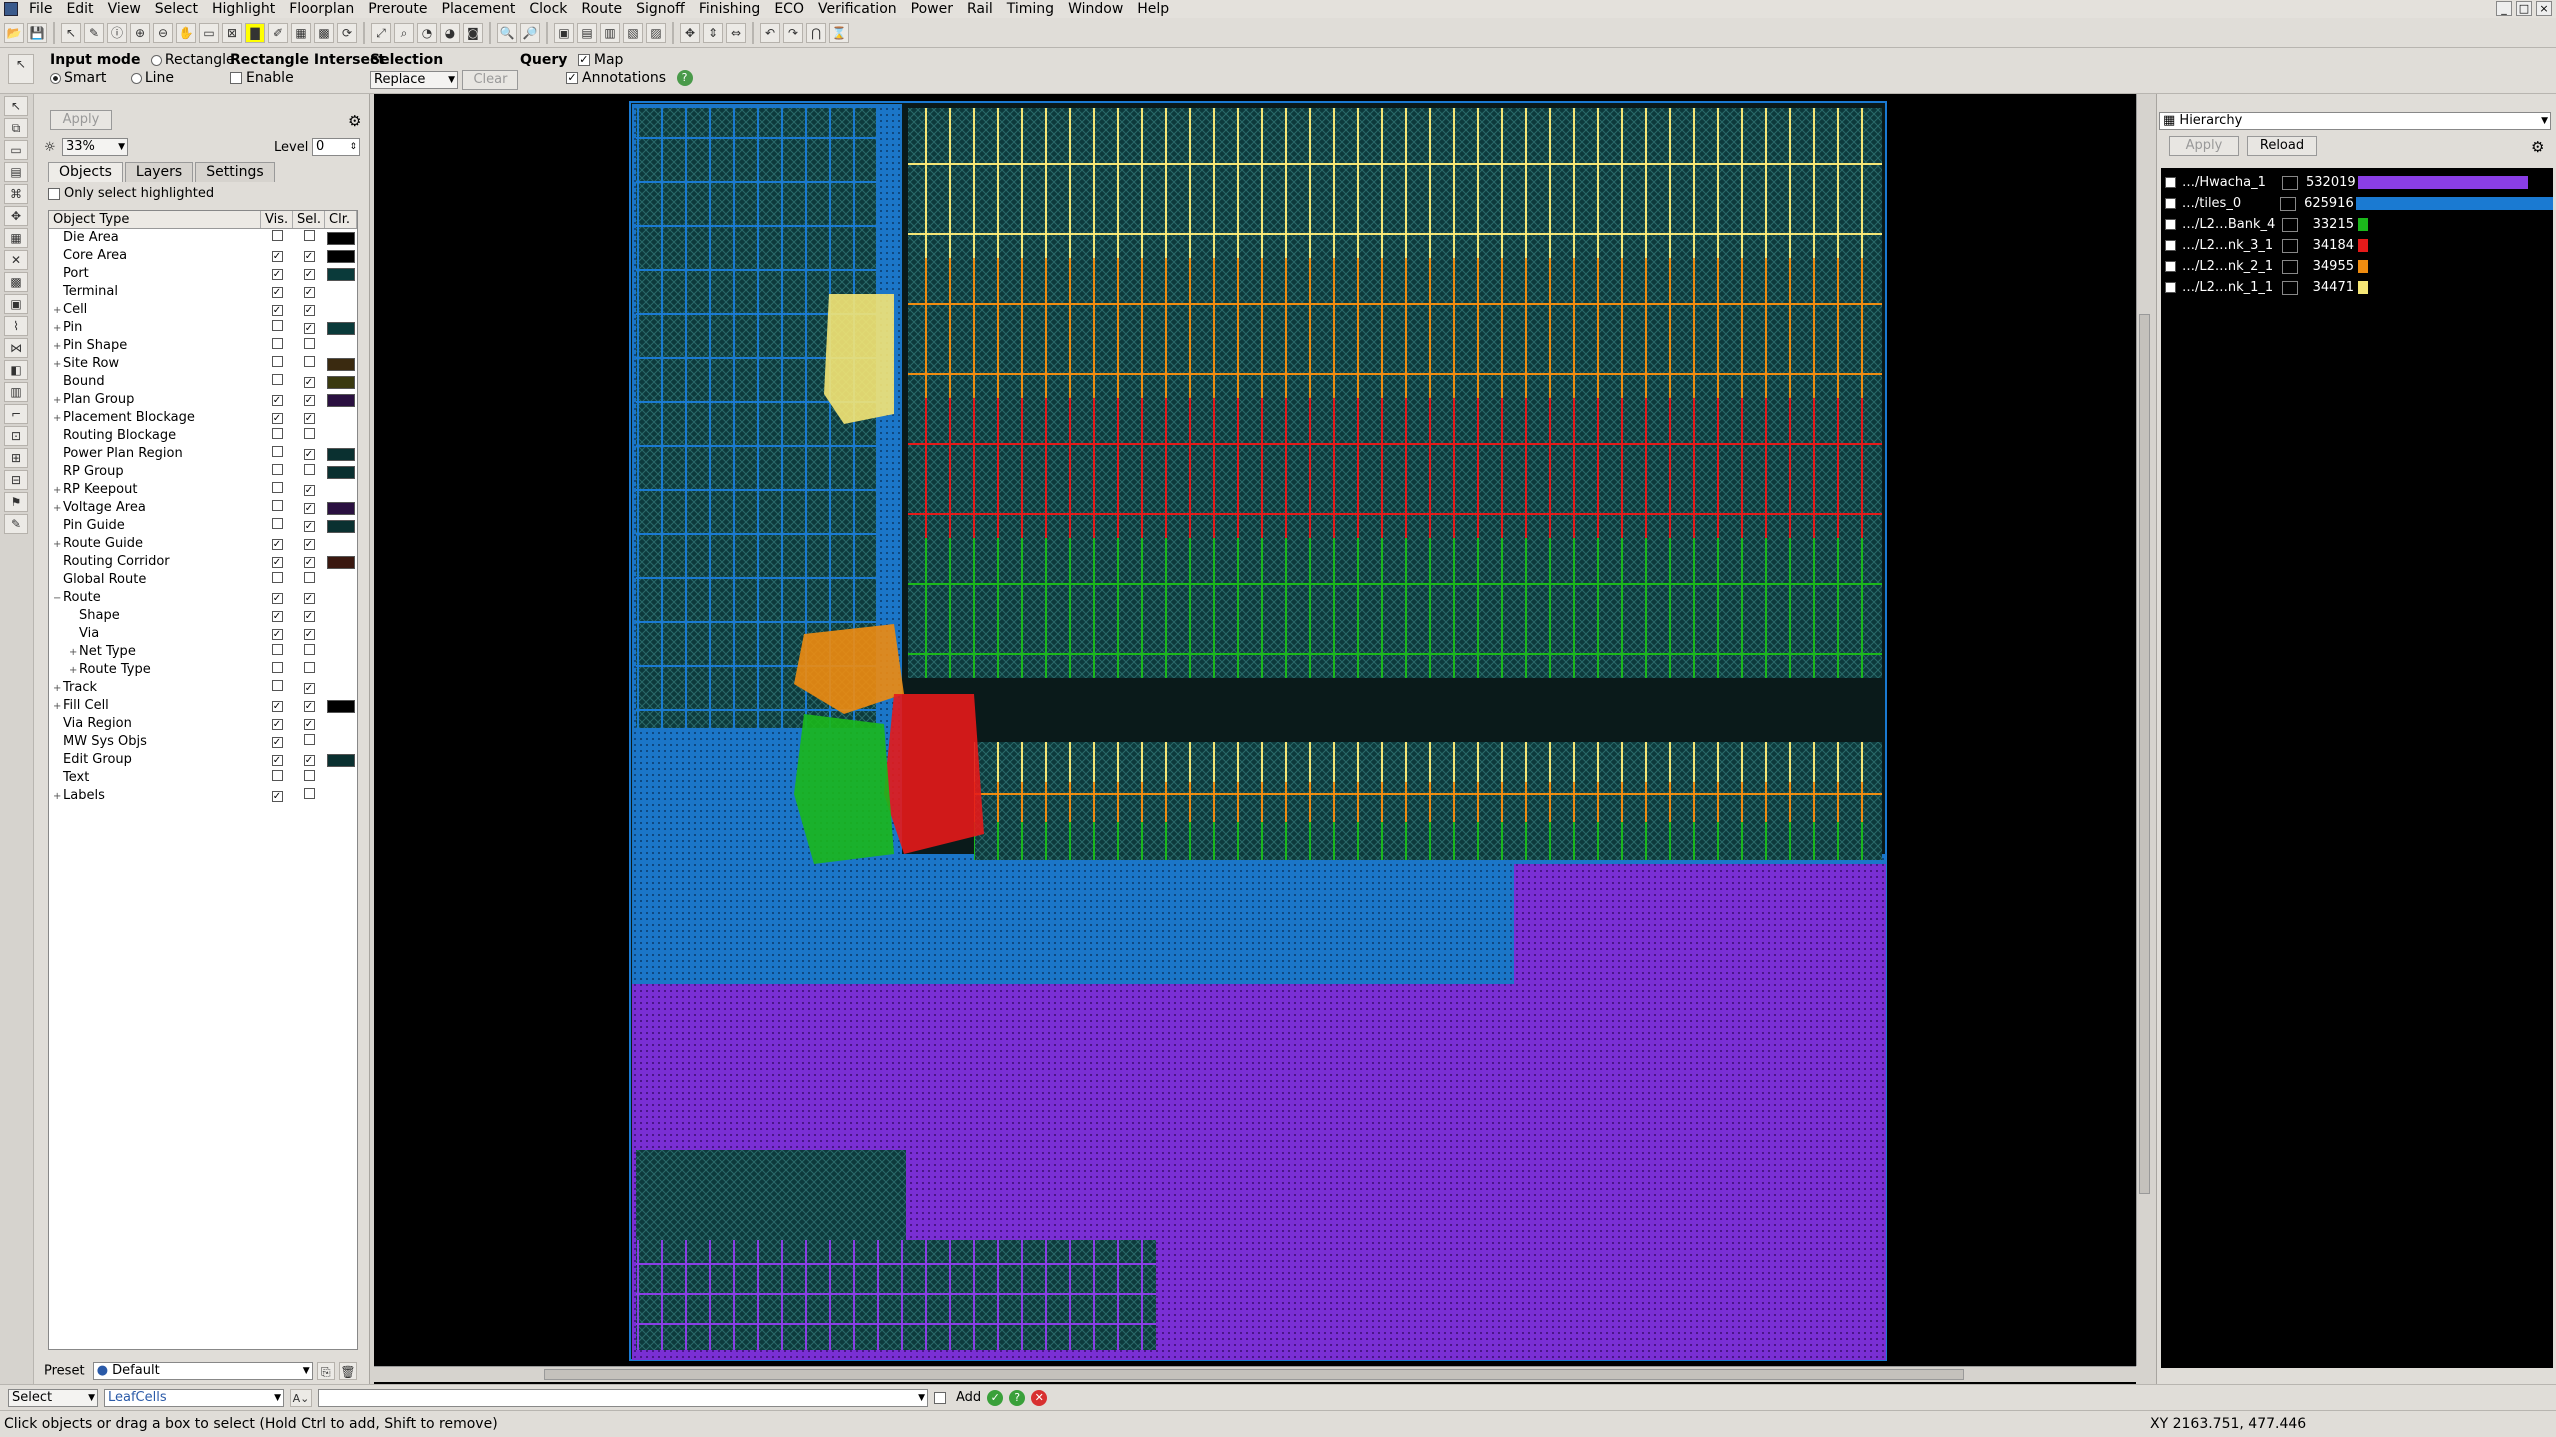  I want to click on tool-move-icon: ✥, so click(16, 216).